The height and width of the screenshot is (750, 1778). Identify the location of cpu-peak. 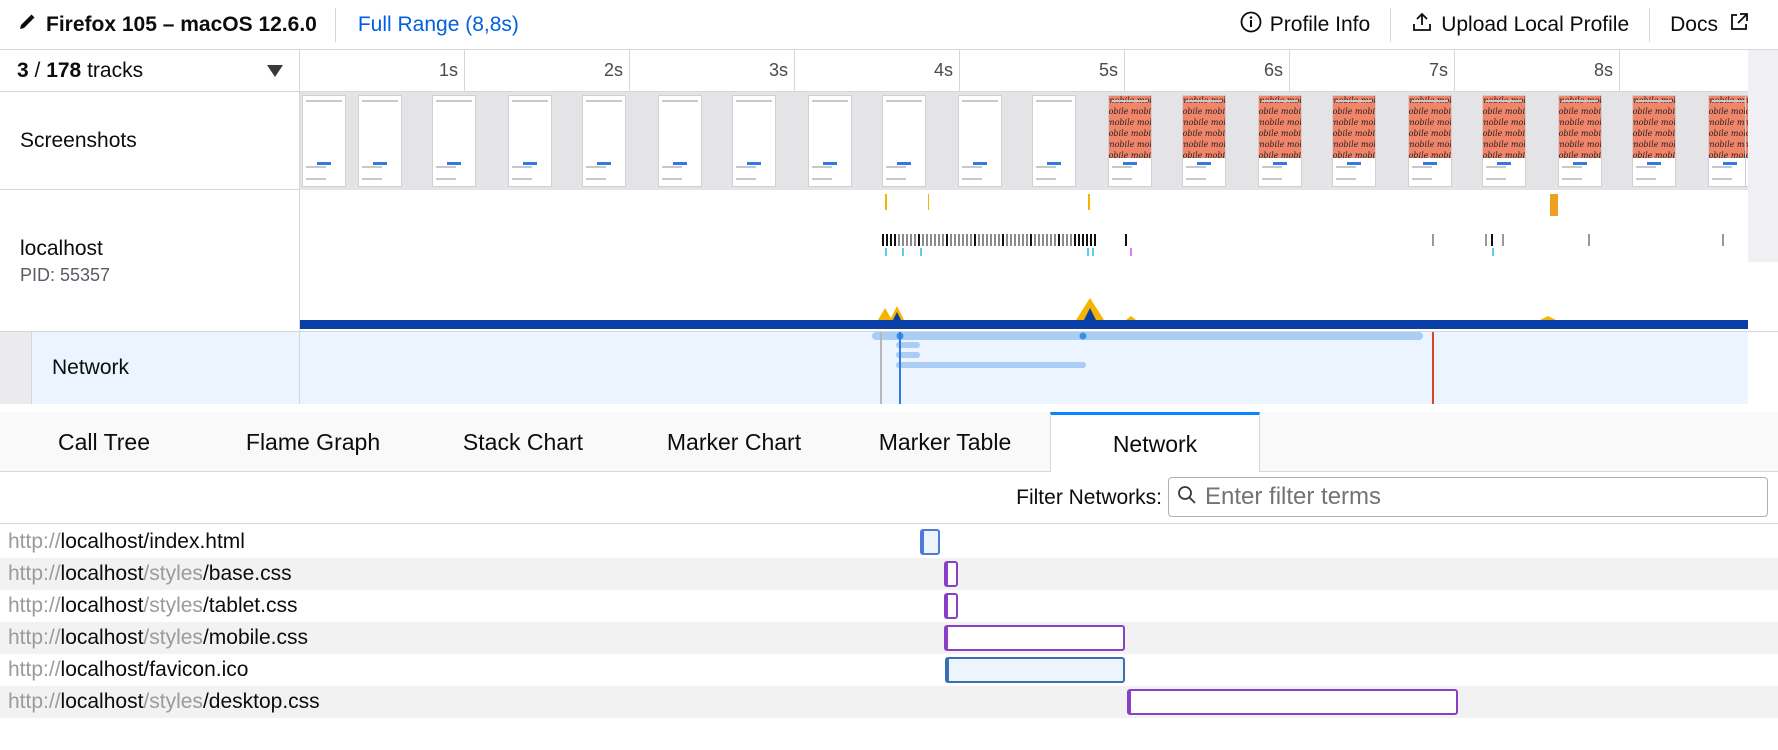
(1548, 318).